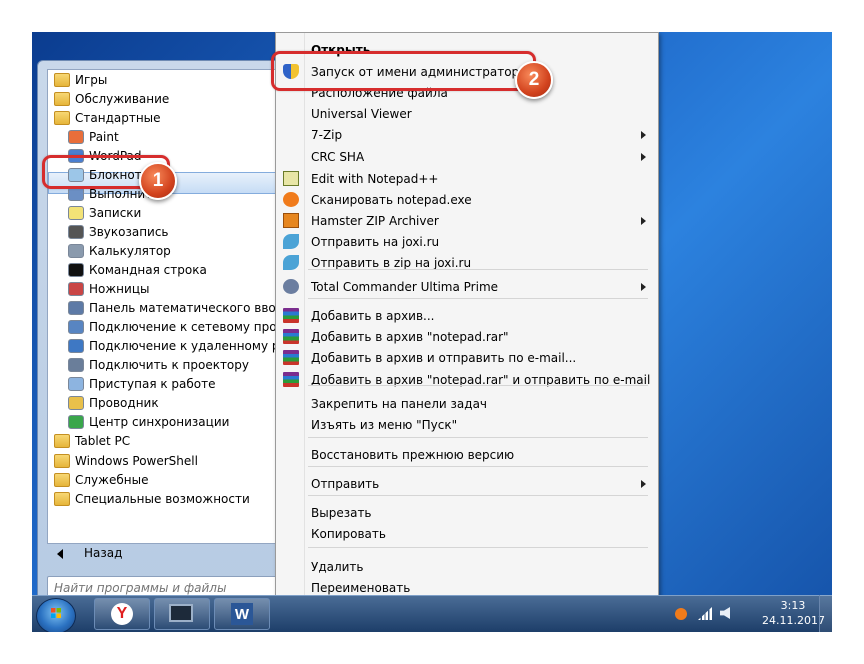 The height and width of the screenshot is (664, 864). I want to click on program-item: Tablet PC, so click(92, 441).